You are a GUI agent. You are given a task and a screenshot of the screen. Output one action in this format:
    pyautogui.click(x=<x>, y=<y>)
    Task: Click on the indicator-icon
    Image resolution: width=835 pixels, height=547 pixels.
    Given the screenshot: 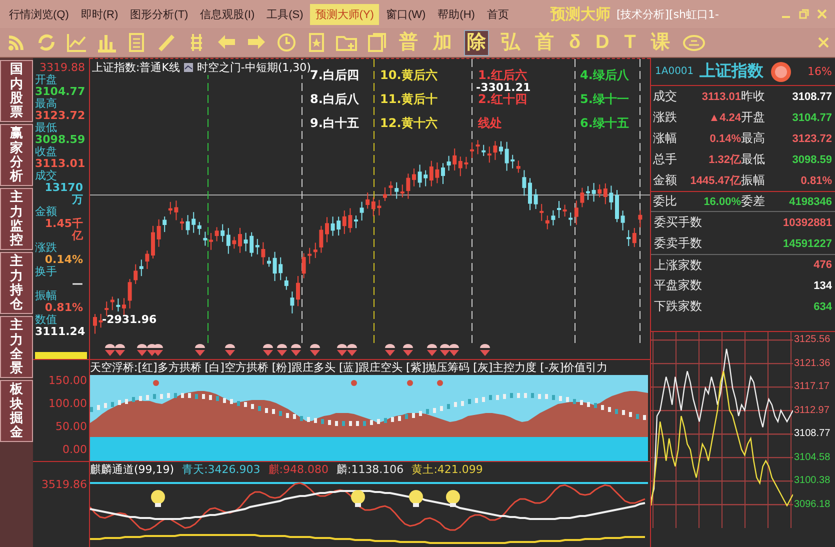 What is the action you would take?
    pyautogui.click(x=188, y=67)
    